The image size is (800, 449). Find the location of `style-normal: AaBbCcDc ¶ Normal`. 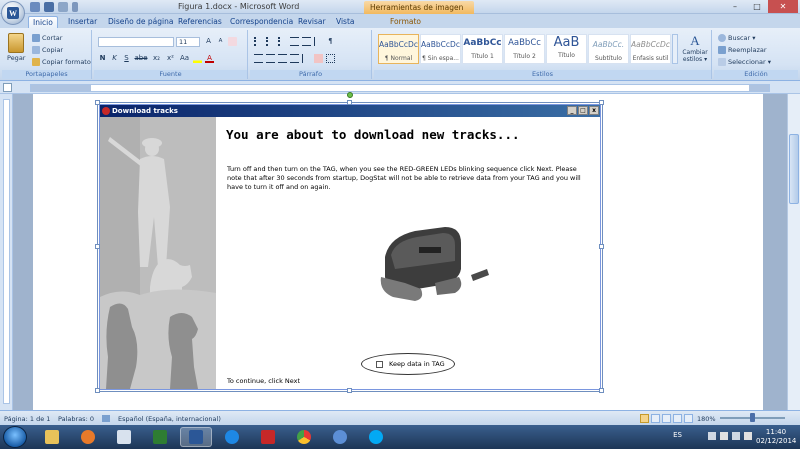

style-normal: AaBbCcDc ¶ Normal is located at coordinates (398, 49).